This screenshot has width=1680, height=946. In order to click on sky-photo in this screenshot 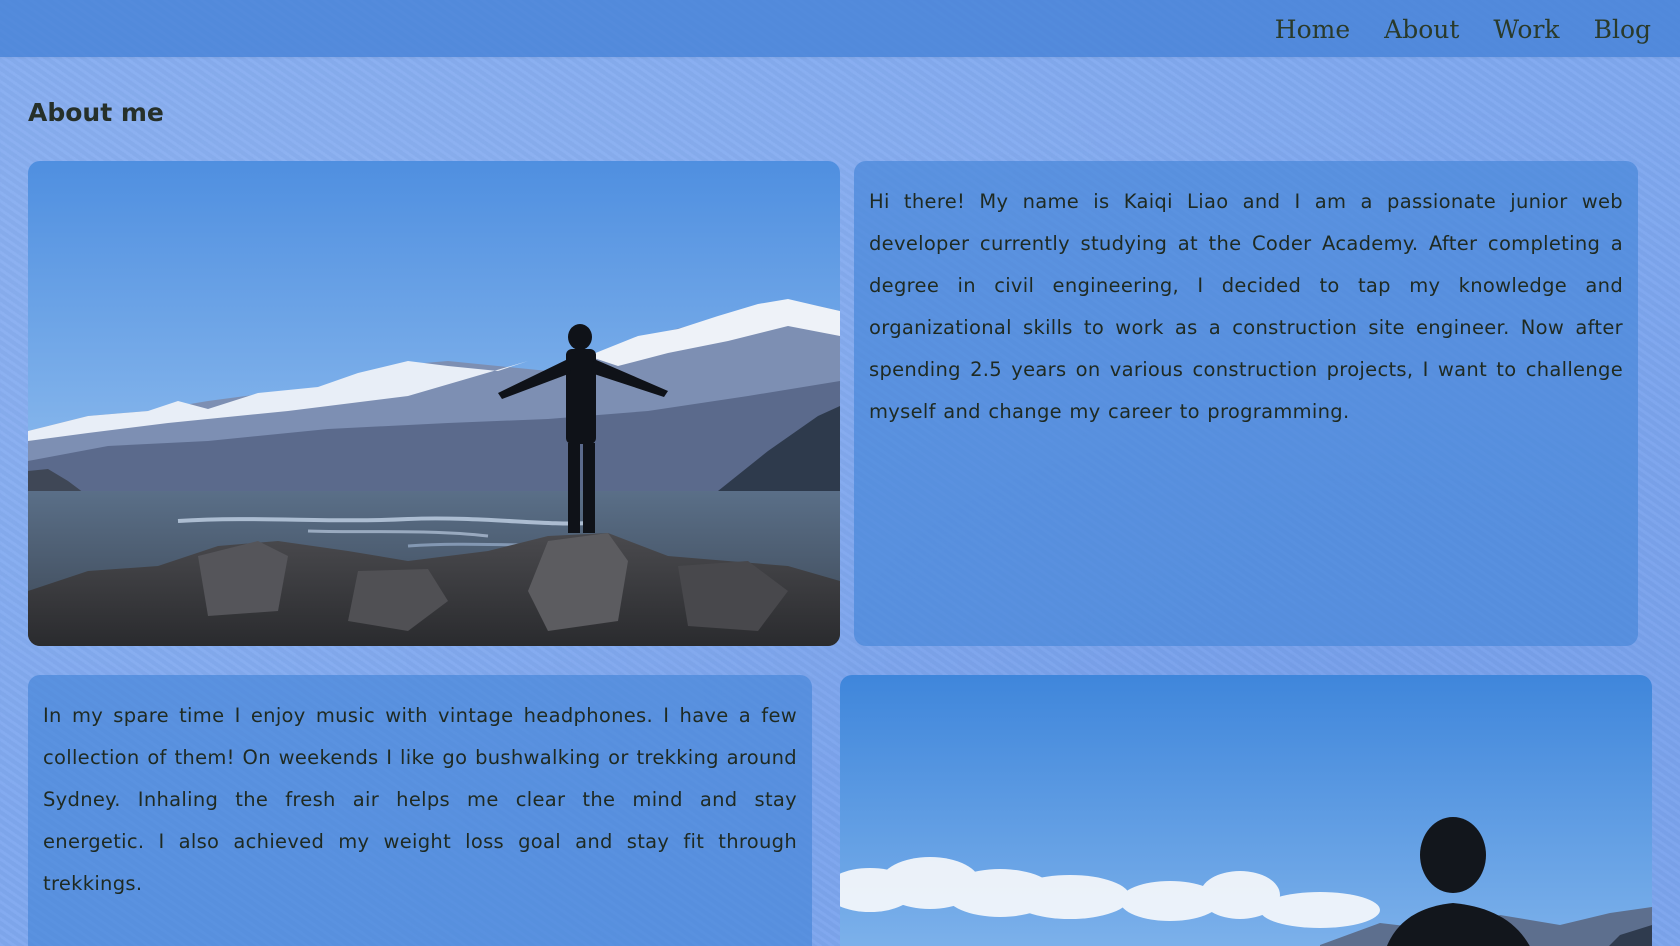, I will do `click(1246, 810)`.